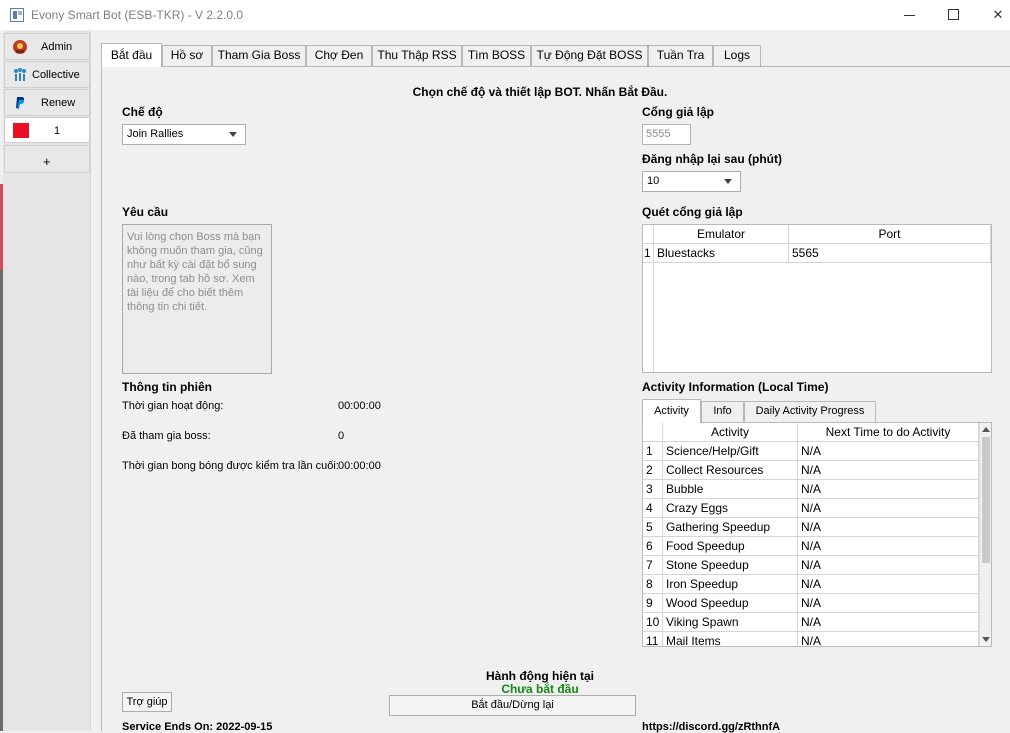 The image size is (1010, 733). I want to click on minimize-button, so click(909, 15).